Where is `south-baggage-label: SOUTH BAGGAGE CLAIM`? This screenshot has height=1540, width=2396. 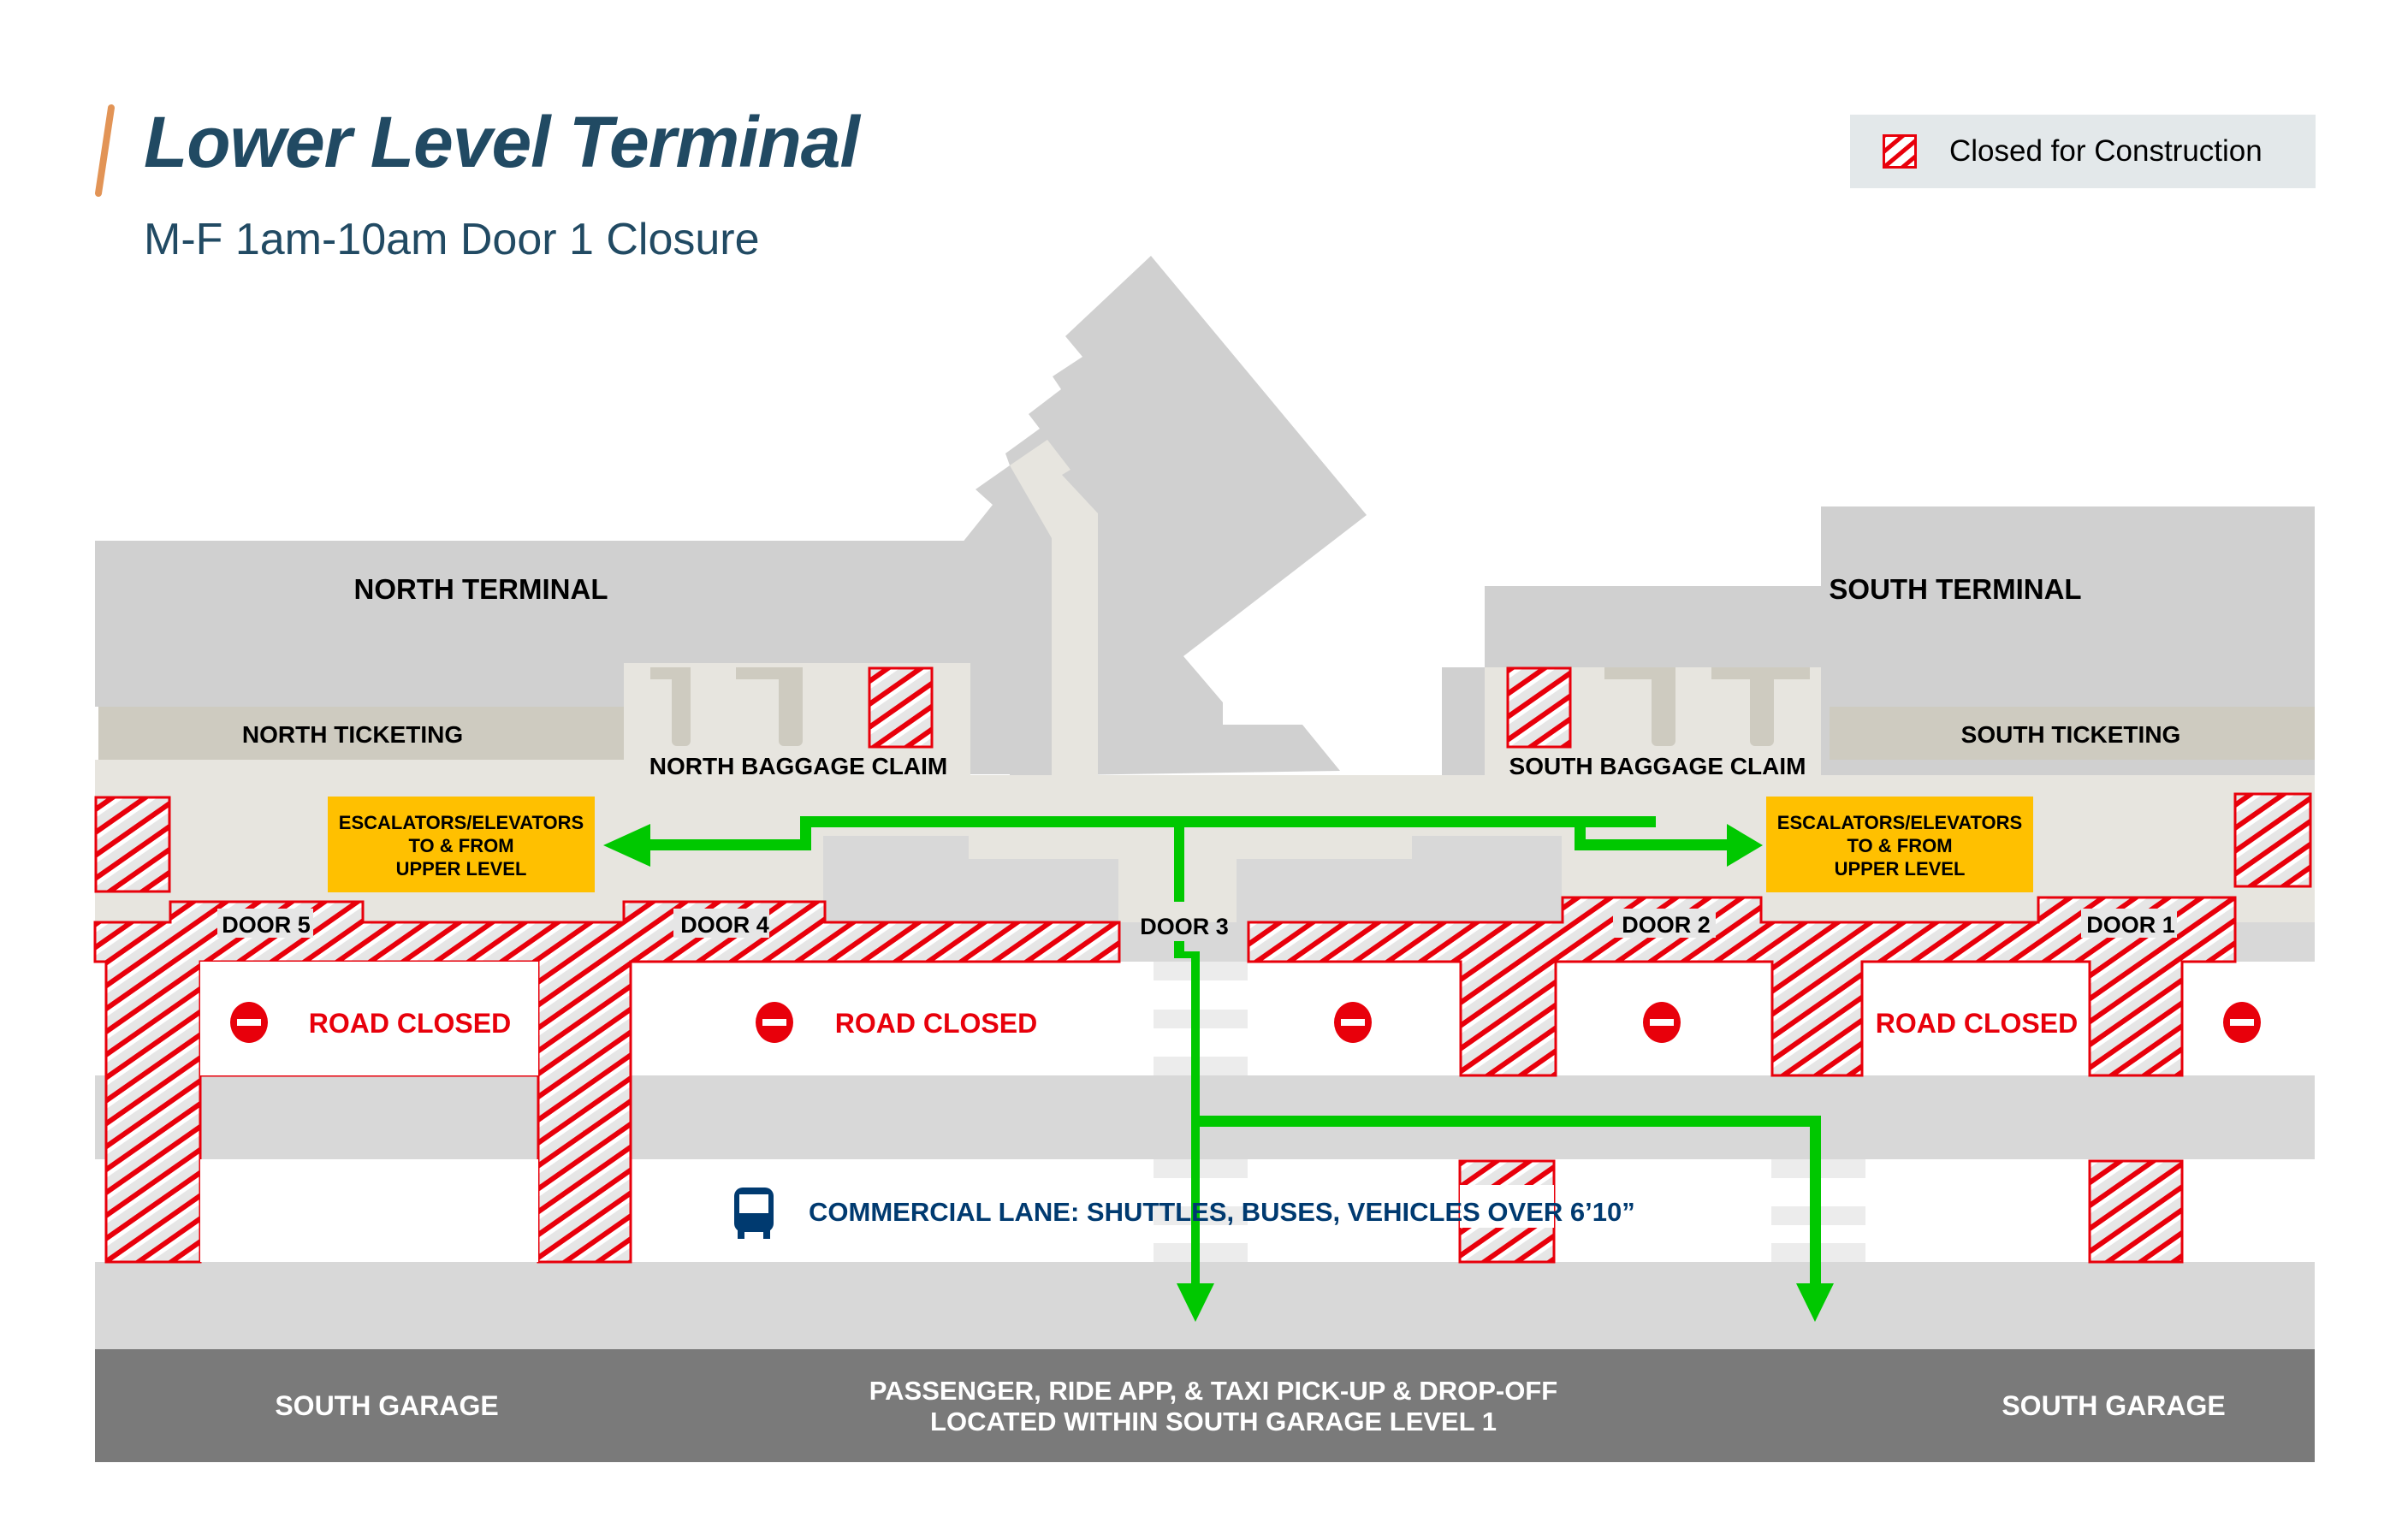
south-baggage-label: SOUTH BAGGAGE CLAIM is located at coordinates (1657, 766).